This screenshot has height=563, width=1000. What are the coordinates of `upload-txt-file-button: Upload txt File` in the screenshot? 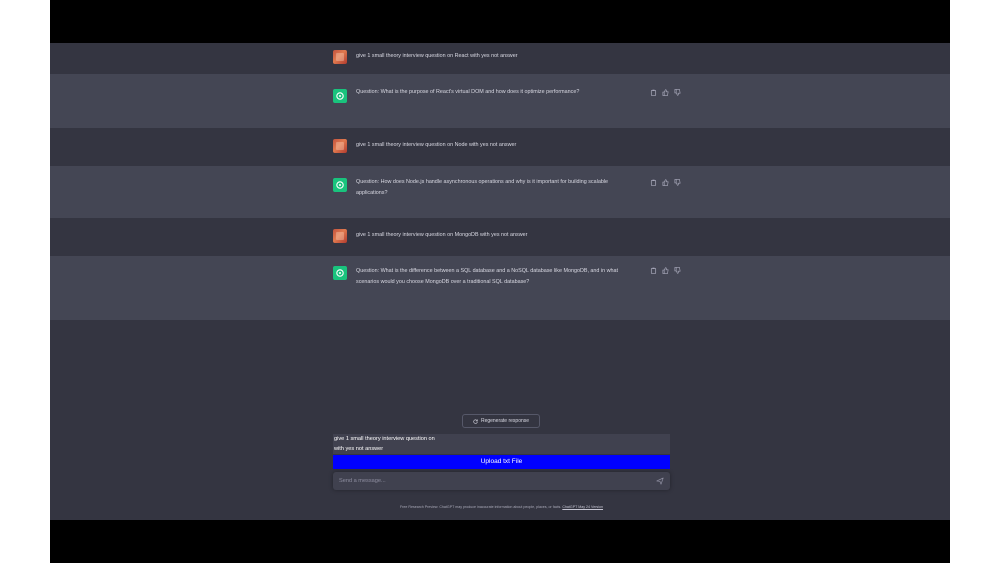 It's located at (501, 462).